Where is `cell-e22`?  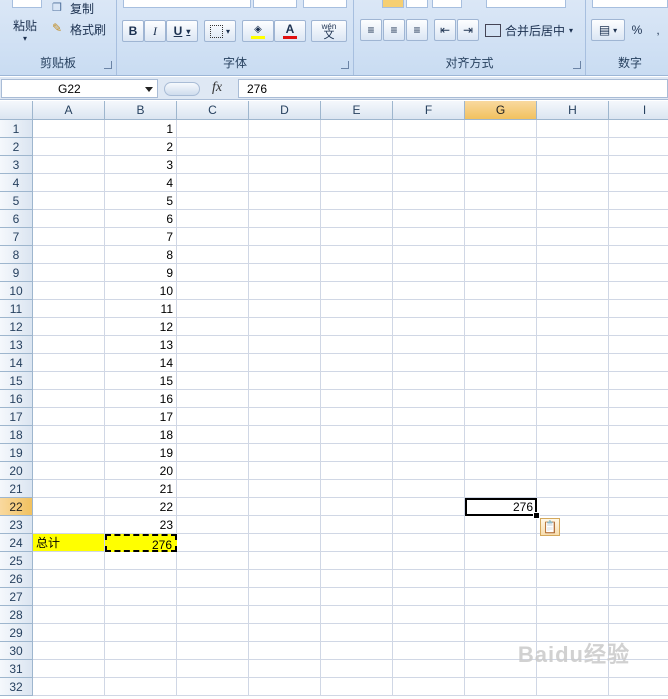
cell-e22 is located at coordinates (357, 507).